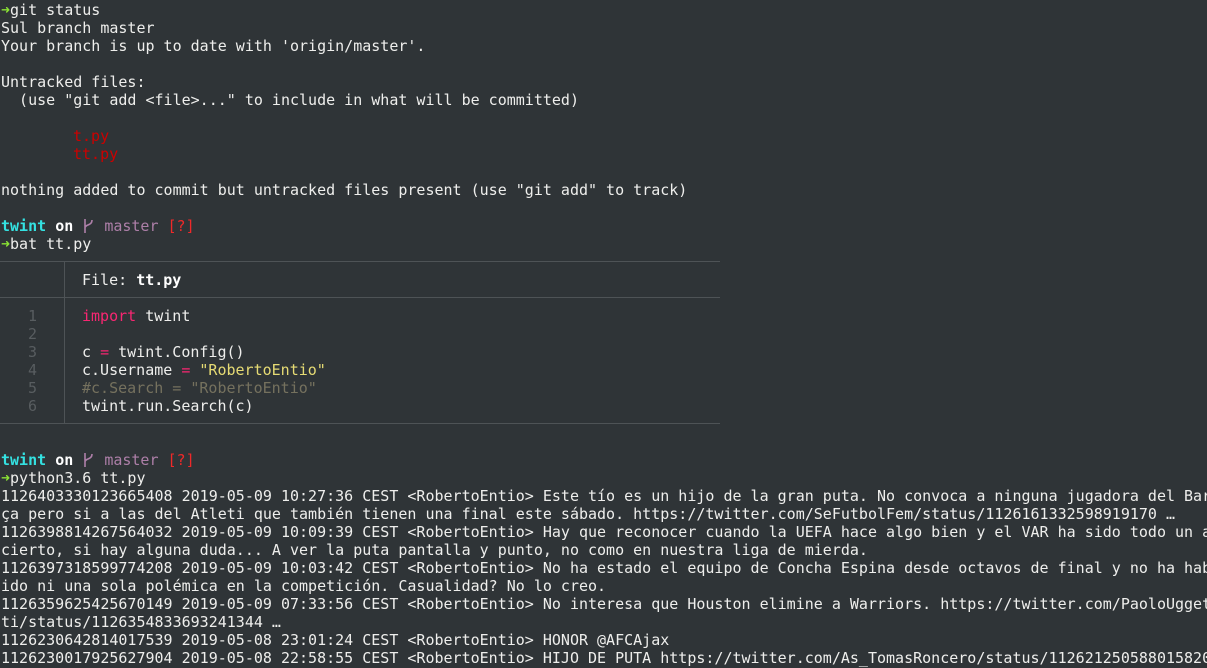  Describe the element at coordinates (55, 10) in the screenshot. I see `command-text: git status` at that location.